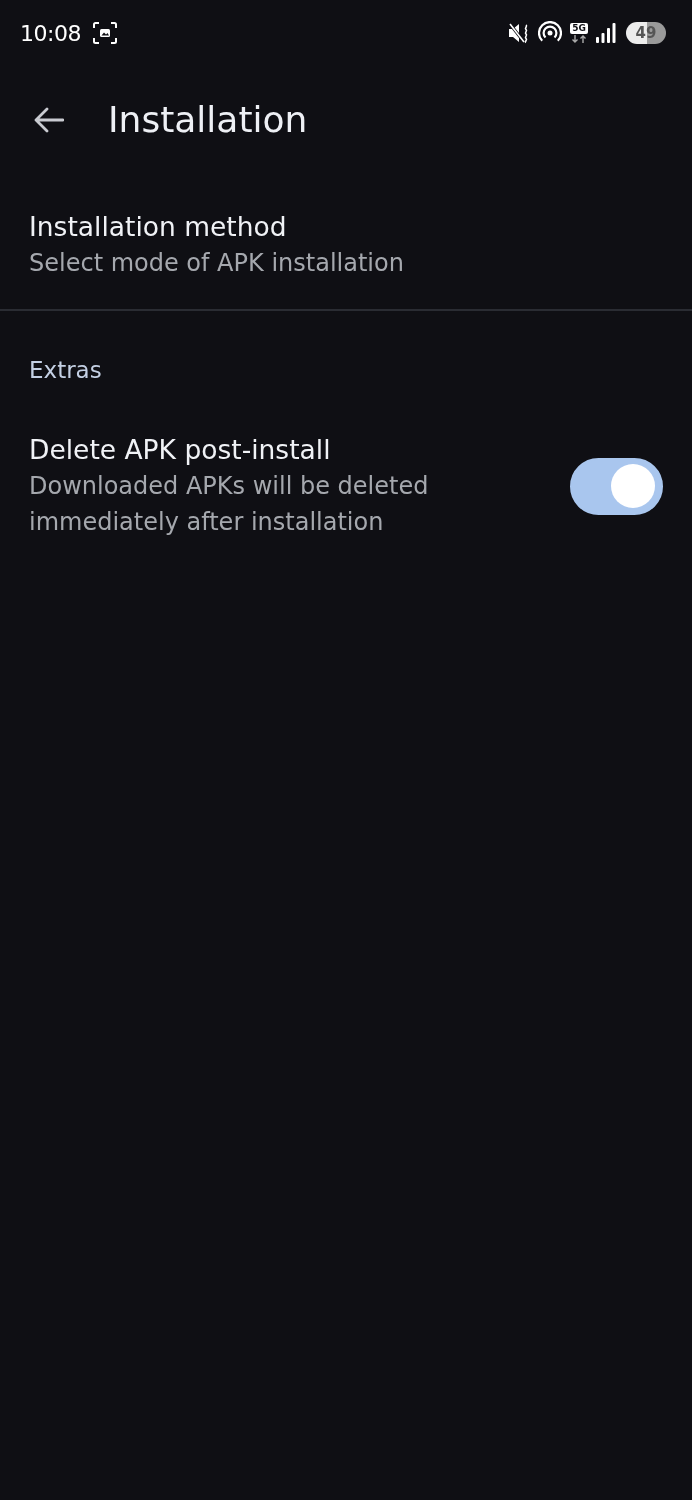 The height and width of the screenshot is (1500, 692). I want to click on back-arrow-icon, so click(49, 120).